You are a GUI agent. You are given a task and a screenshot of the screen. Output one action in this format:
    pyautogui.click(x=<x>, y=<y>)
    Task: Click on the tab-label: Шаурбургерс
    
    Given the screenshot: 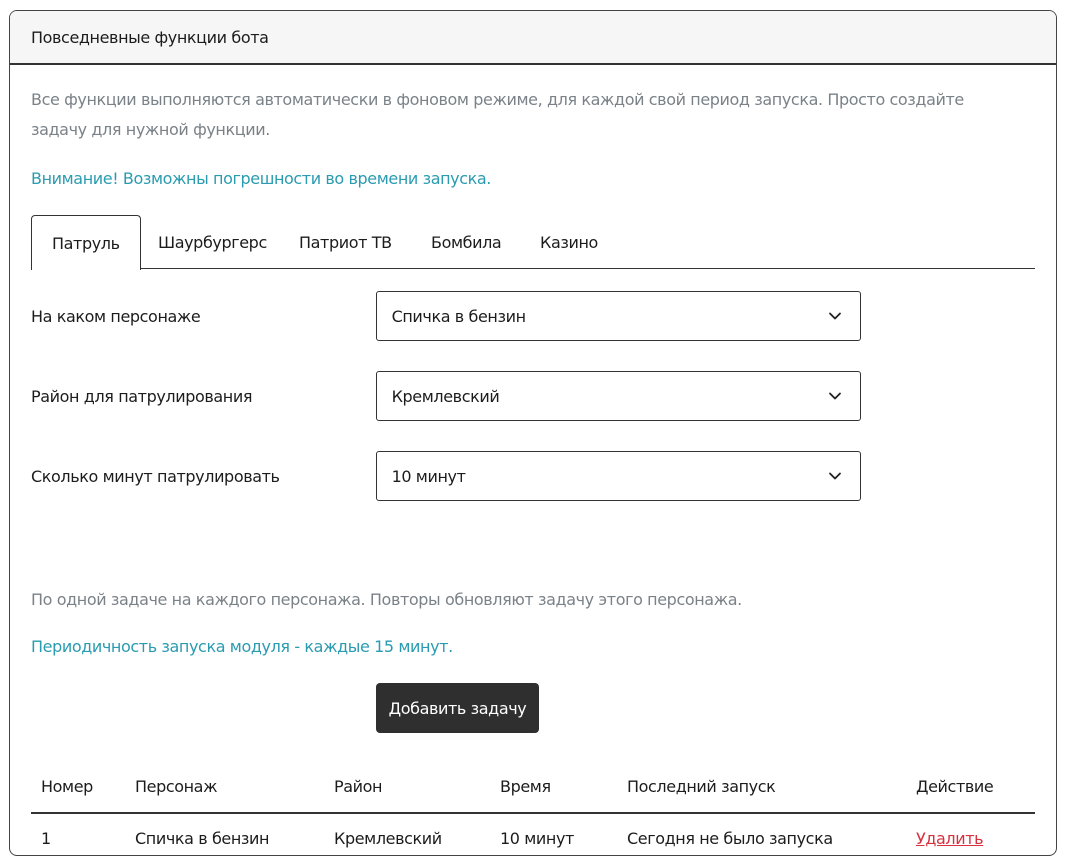 What is the action you would take?
    pyautogui.click(x=212, y=242)
    